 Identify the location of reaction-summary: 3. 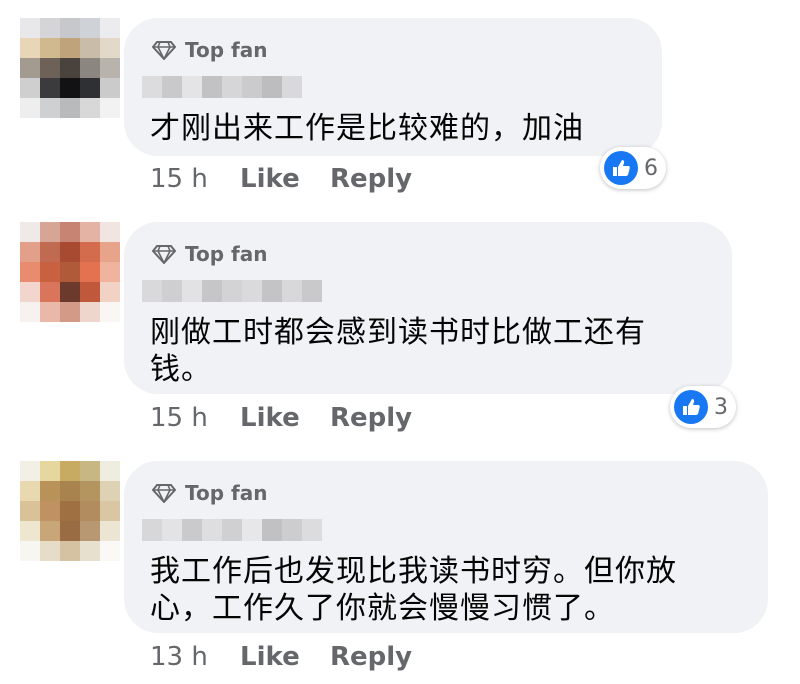
(703, 407).